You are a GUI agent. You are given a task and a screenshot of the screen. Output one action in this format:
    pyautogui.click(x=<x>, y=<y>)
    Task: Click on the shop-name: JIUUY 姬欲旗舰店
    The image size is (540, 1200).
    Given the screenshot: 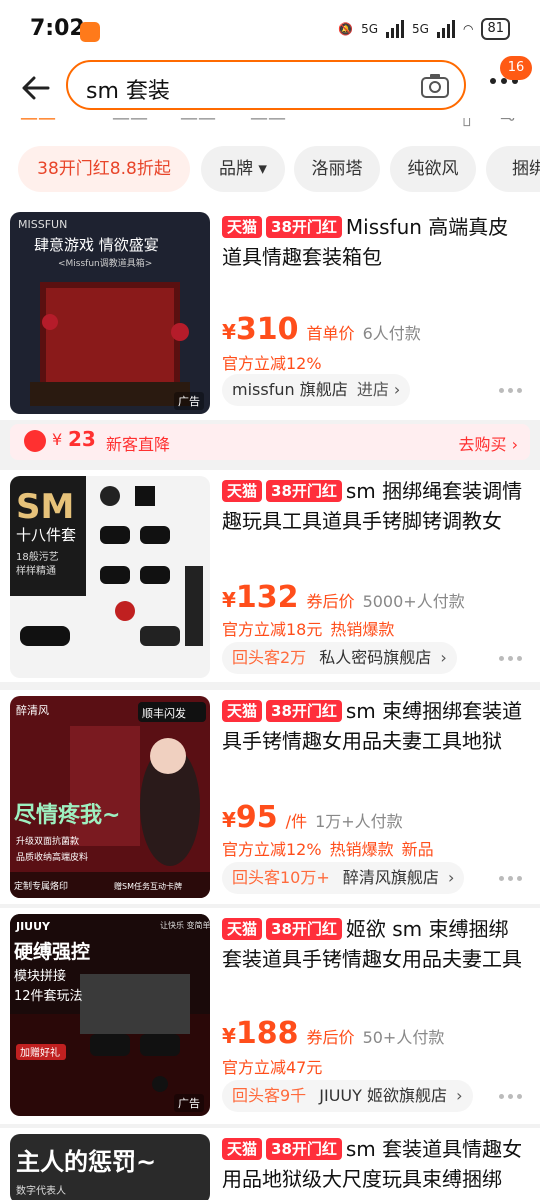 What is the action you would take?
    pyautogui.click(x=383, y=1095)
    